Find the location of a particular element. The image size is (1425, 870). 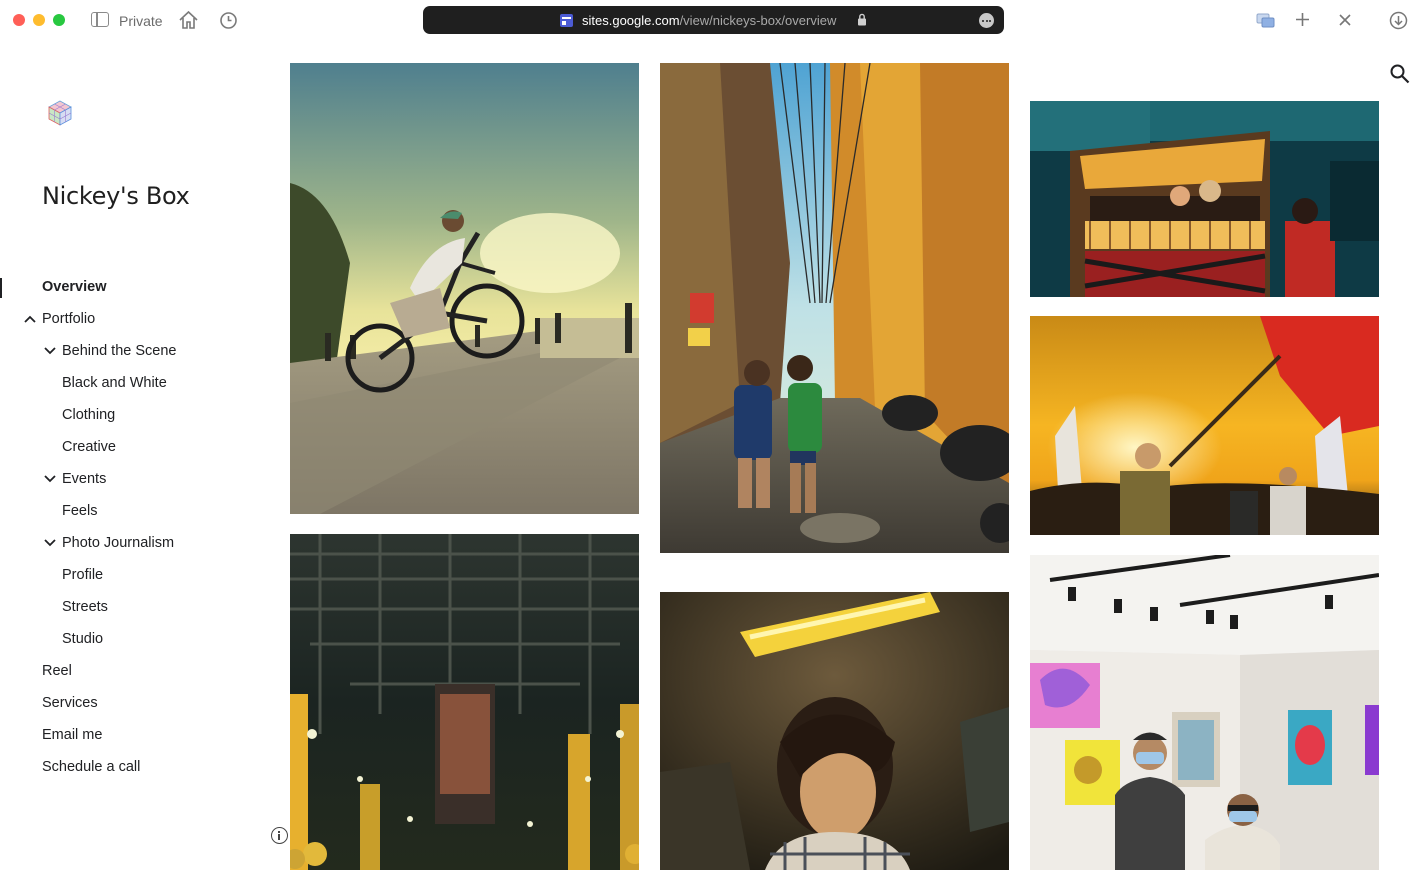

nav-item-clothing: Clothing is located at coordinates (88, 415).